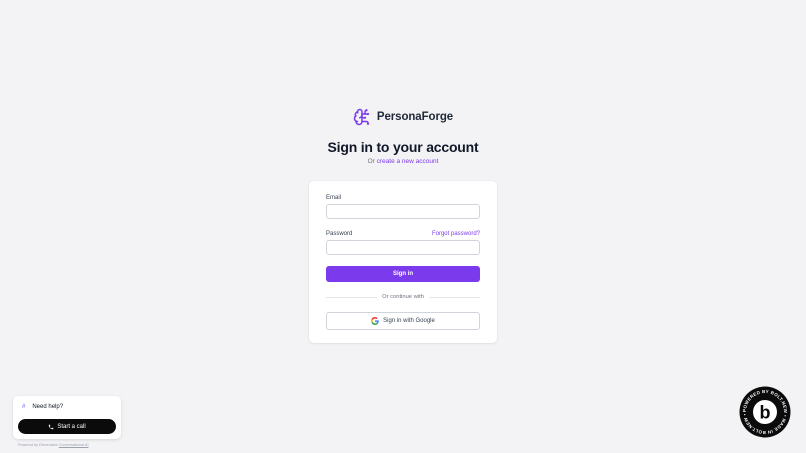 The height and width of the screenshot is (453, 806). What do you see at coordinates (51, 426) in the screenshot?
I see `phone-icon` at bounding box center [51, 426].